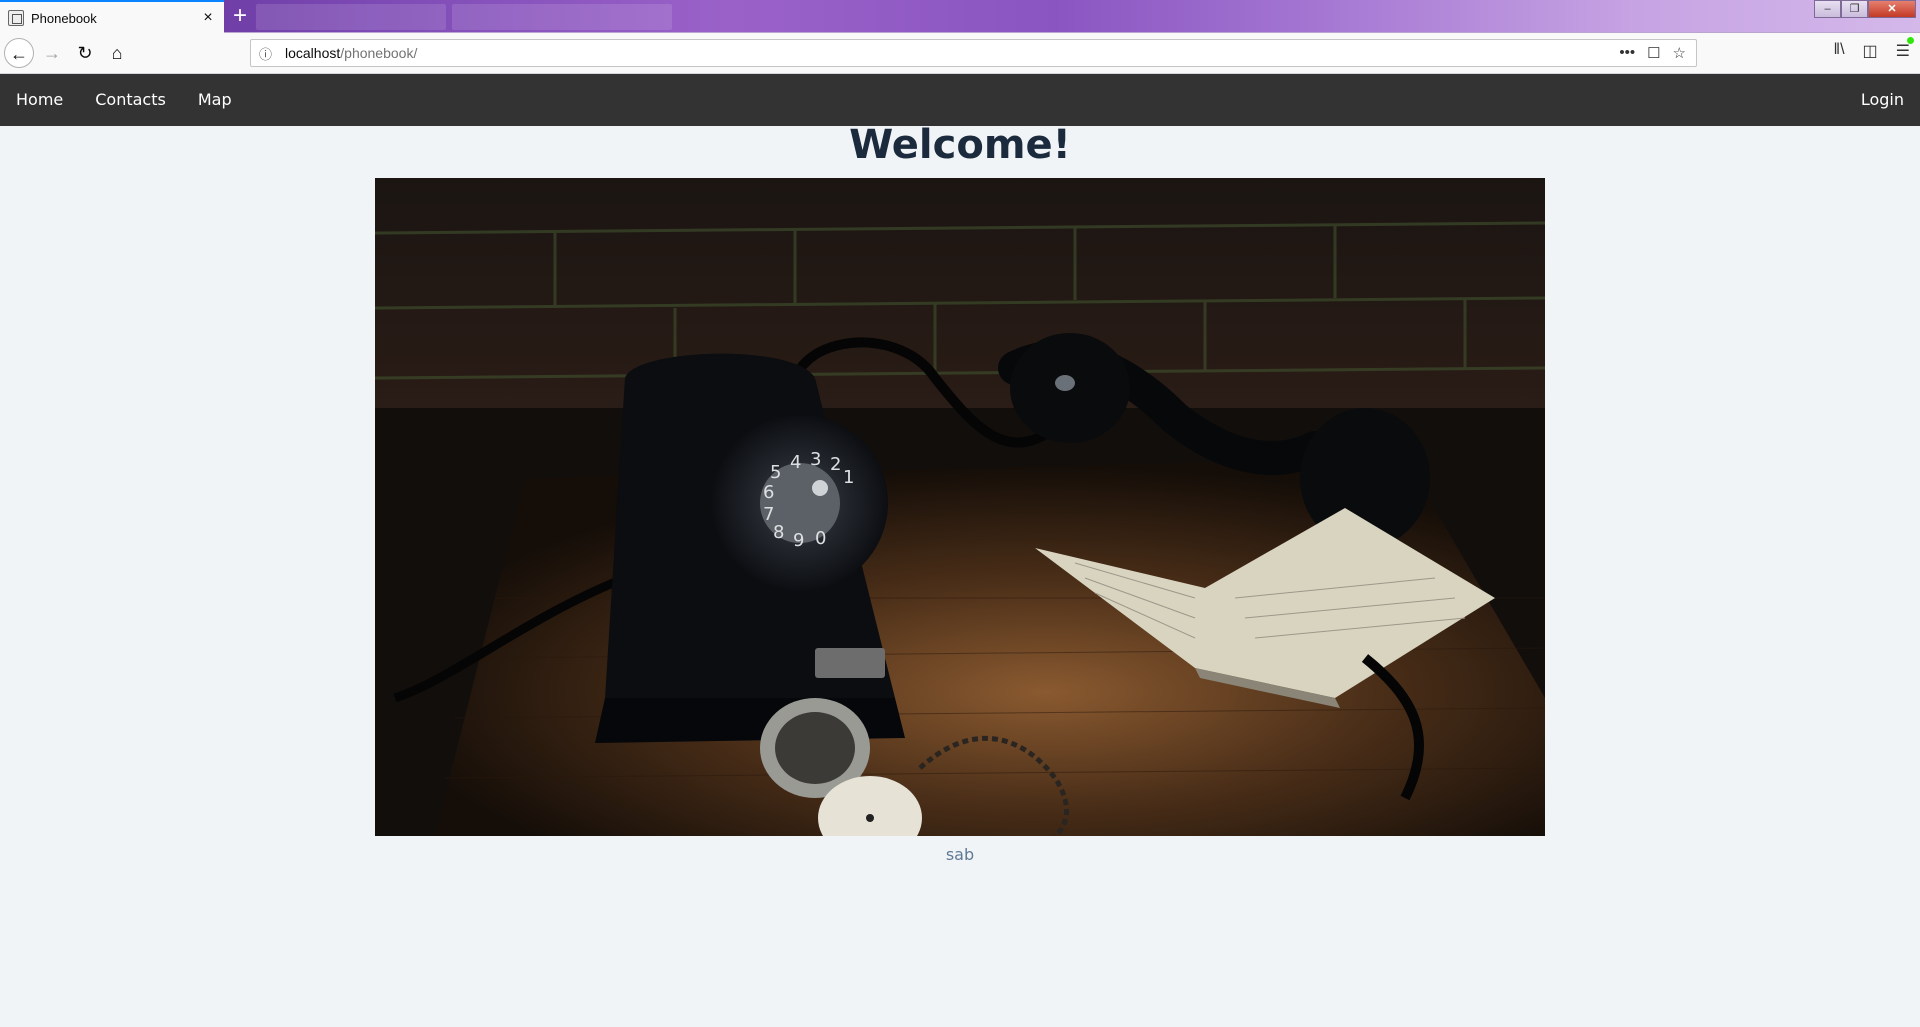  What do you see at coordinates (269, 53) in the screenshot?
I see `site-info-icon: ⓘ` at bounding box center [269, 53].